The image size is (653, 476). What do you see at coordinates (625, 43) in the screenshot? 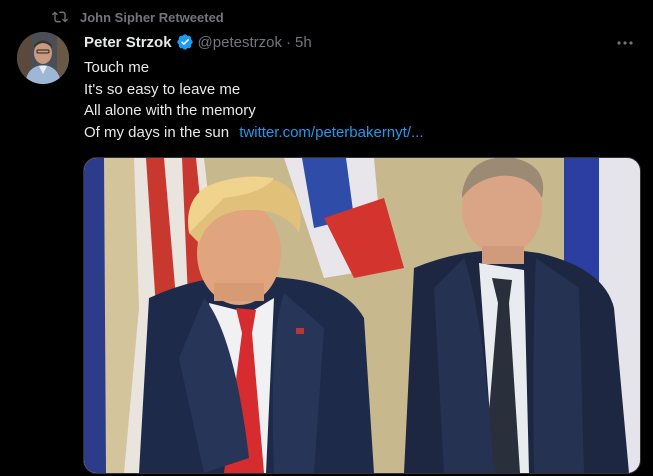
I see `more-options-icon` at bounding box center [625, 43].